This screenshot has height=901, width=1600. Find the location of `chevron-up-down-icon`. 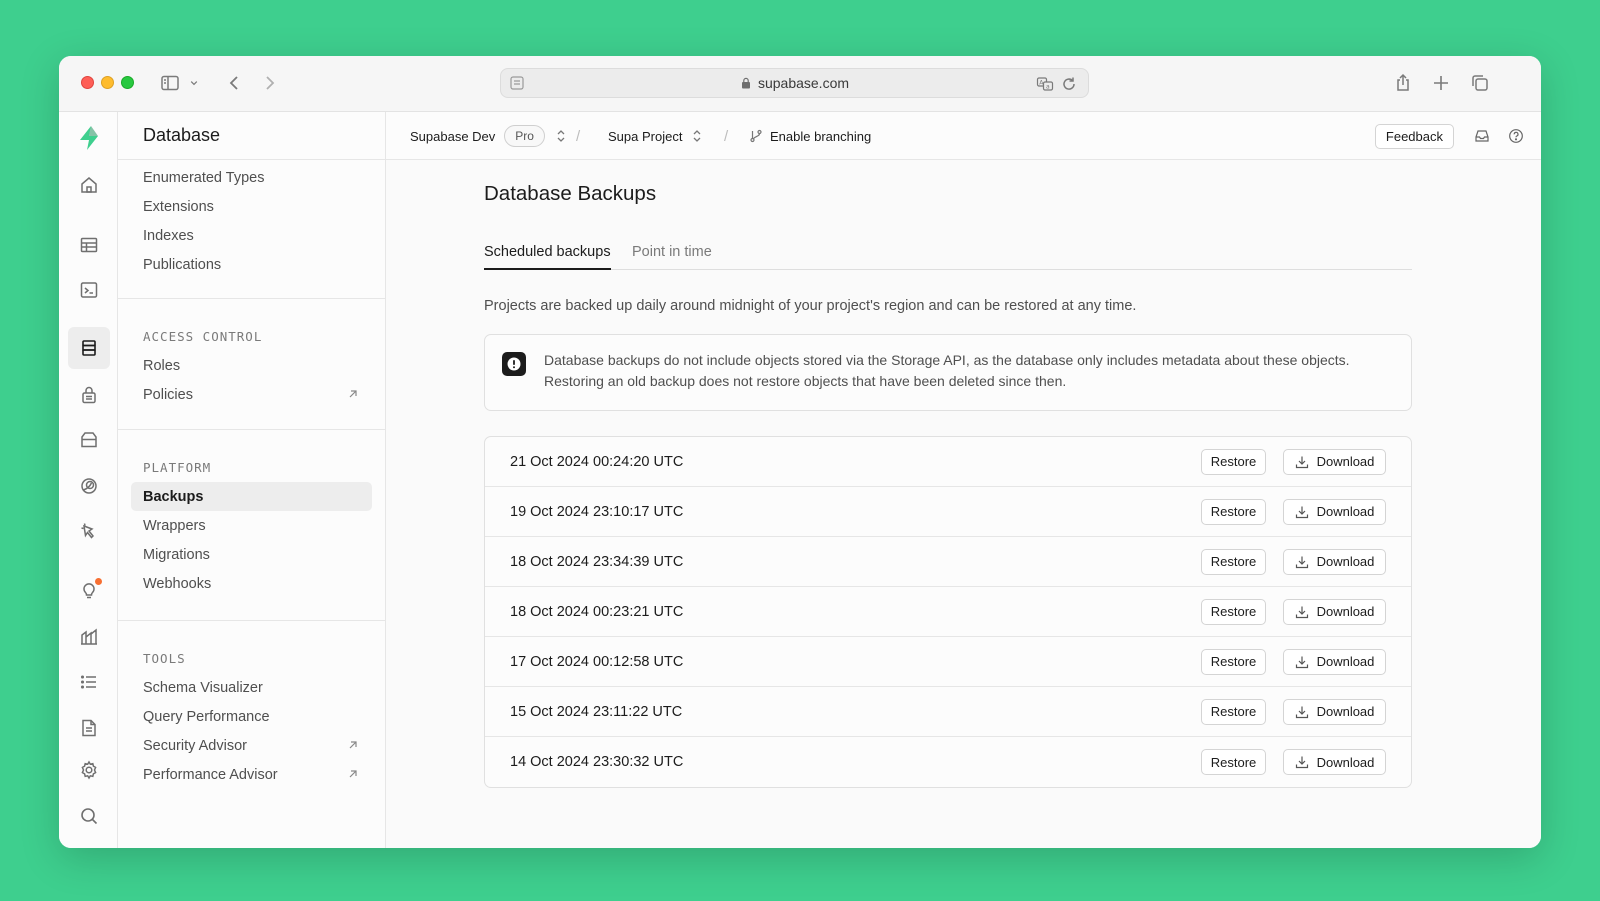

chevron-up-down-icon is located at coordinates (697, 136).